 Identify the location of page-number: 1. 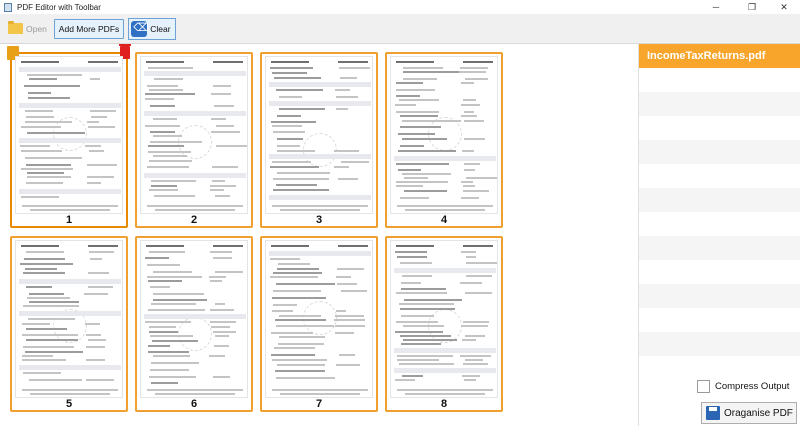
(69, 220).